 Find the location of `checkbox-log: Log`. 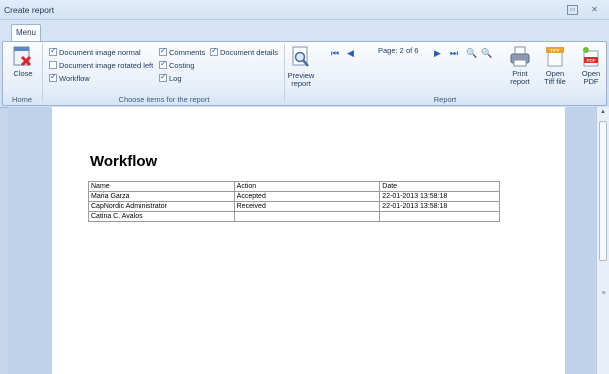

checkbox-log: Log is located at coordinates (170, 78).